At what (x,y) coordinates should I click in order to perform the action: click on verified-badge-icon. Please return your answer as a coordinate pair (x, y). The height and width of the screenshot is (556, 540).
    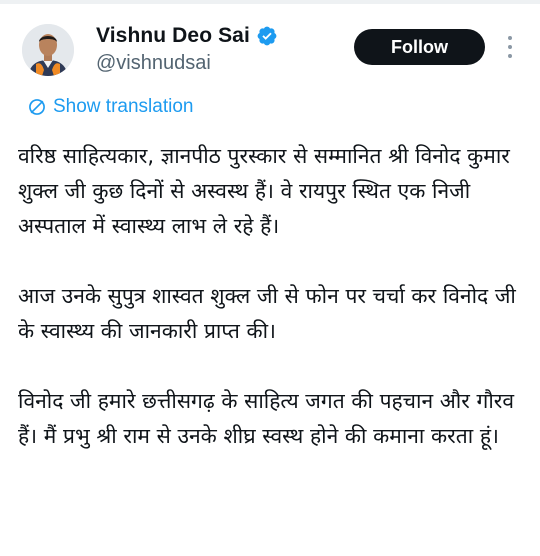
    Looking at the image, I should click on (267, 36).